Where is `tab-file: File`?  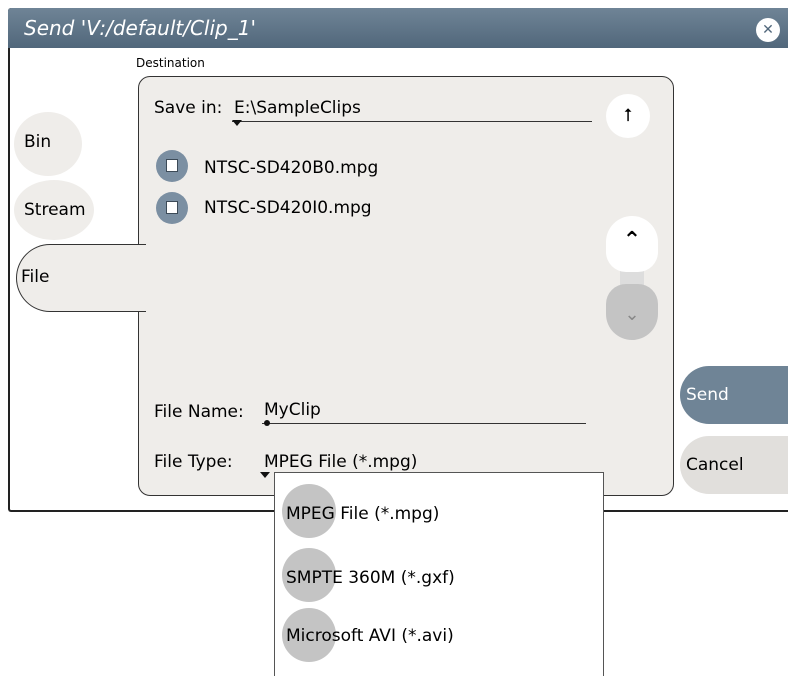 tab-file: File is located at coordinates (81, 278).